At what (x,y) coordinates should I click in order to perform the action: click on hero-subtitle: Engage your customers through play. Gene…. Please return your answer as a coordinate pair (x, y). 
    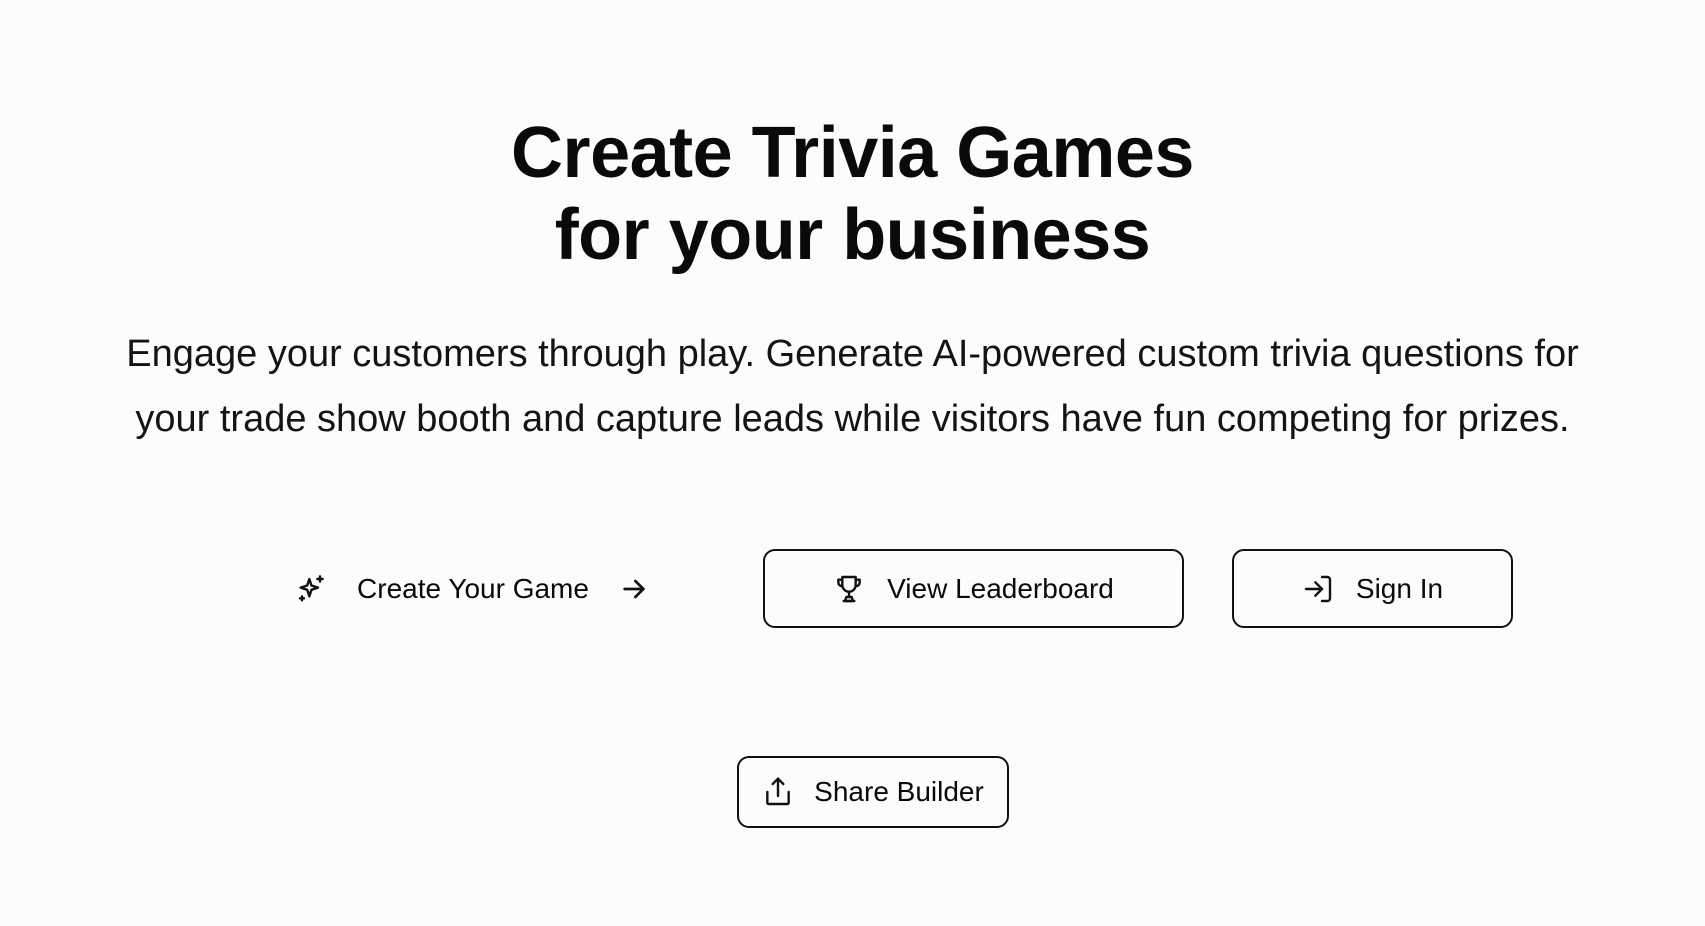
    Looking at the image, I should click on (852, 387).